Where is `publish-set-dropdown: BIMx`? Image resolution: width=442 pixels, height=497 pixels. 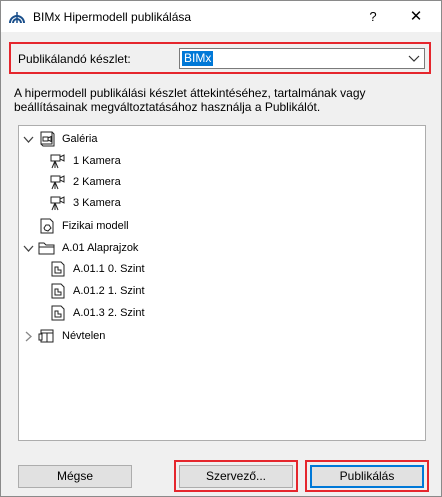
publish-set-dropdown: BIMx is located at coordinates (302, 58).